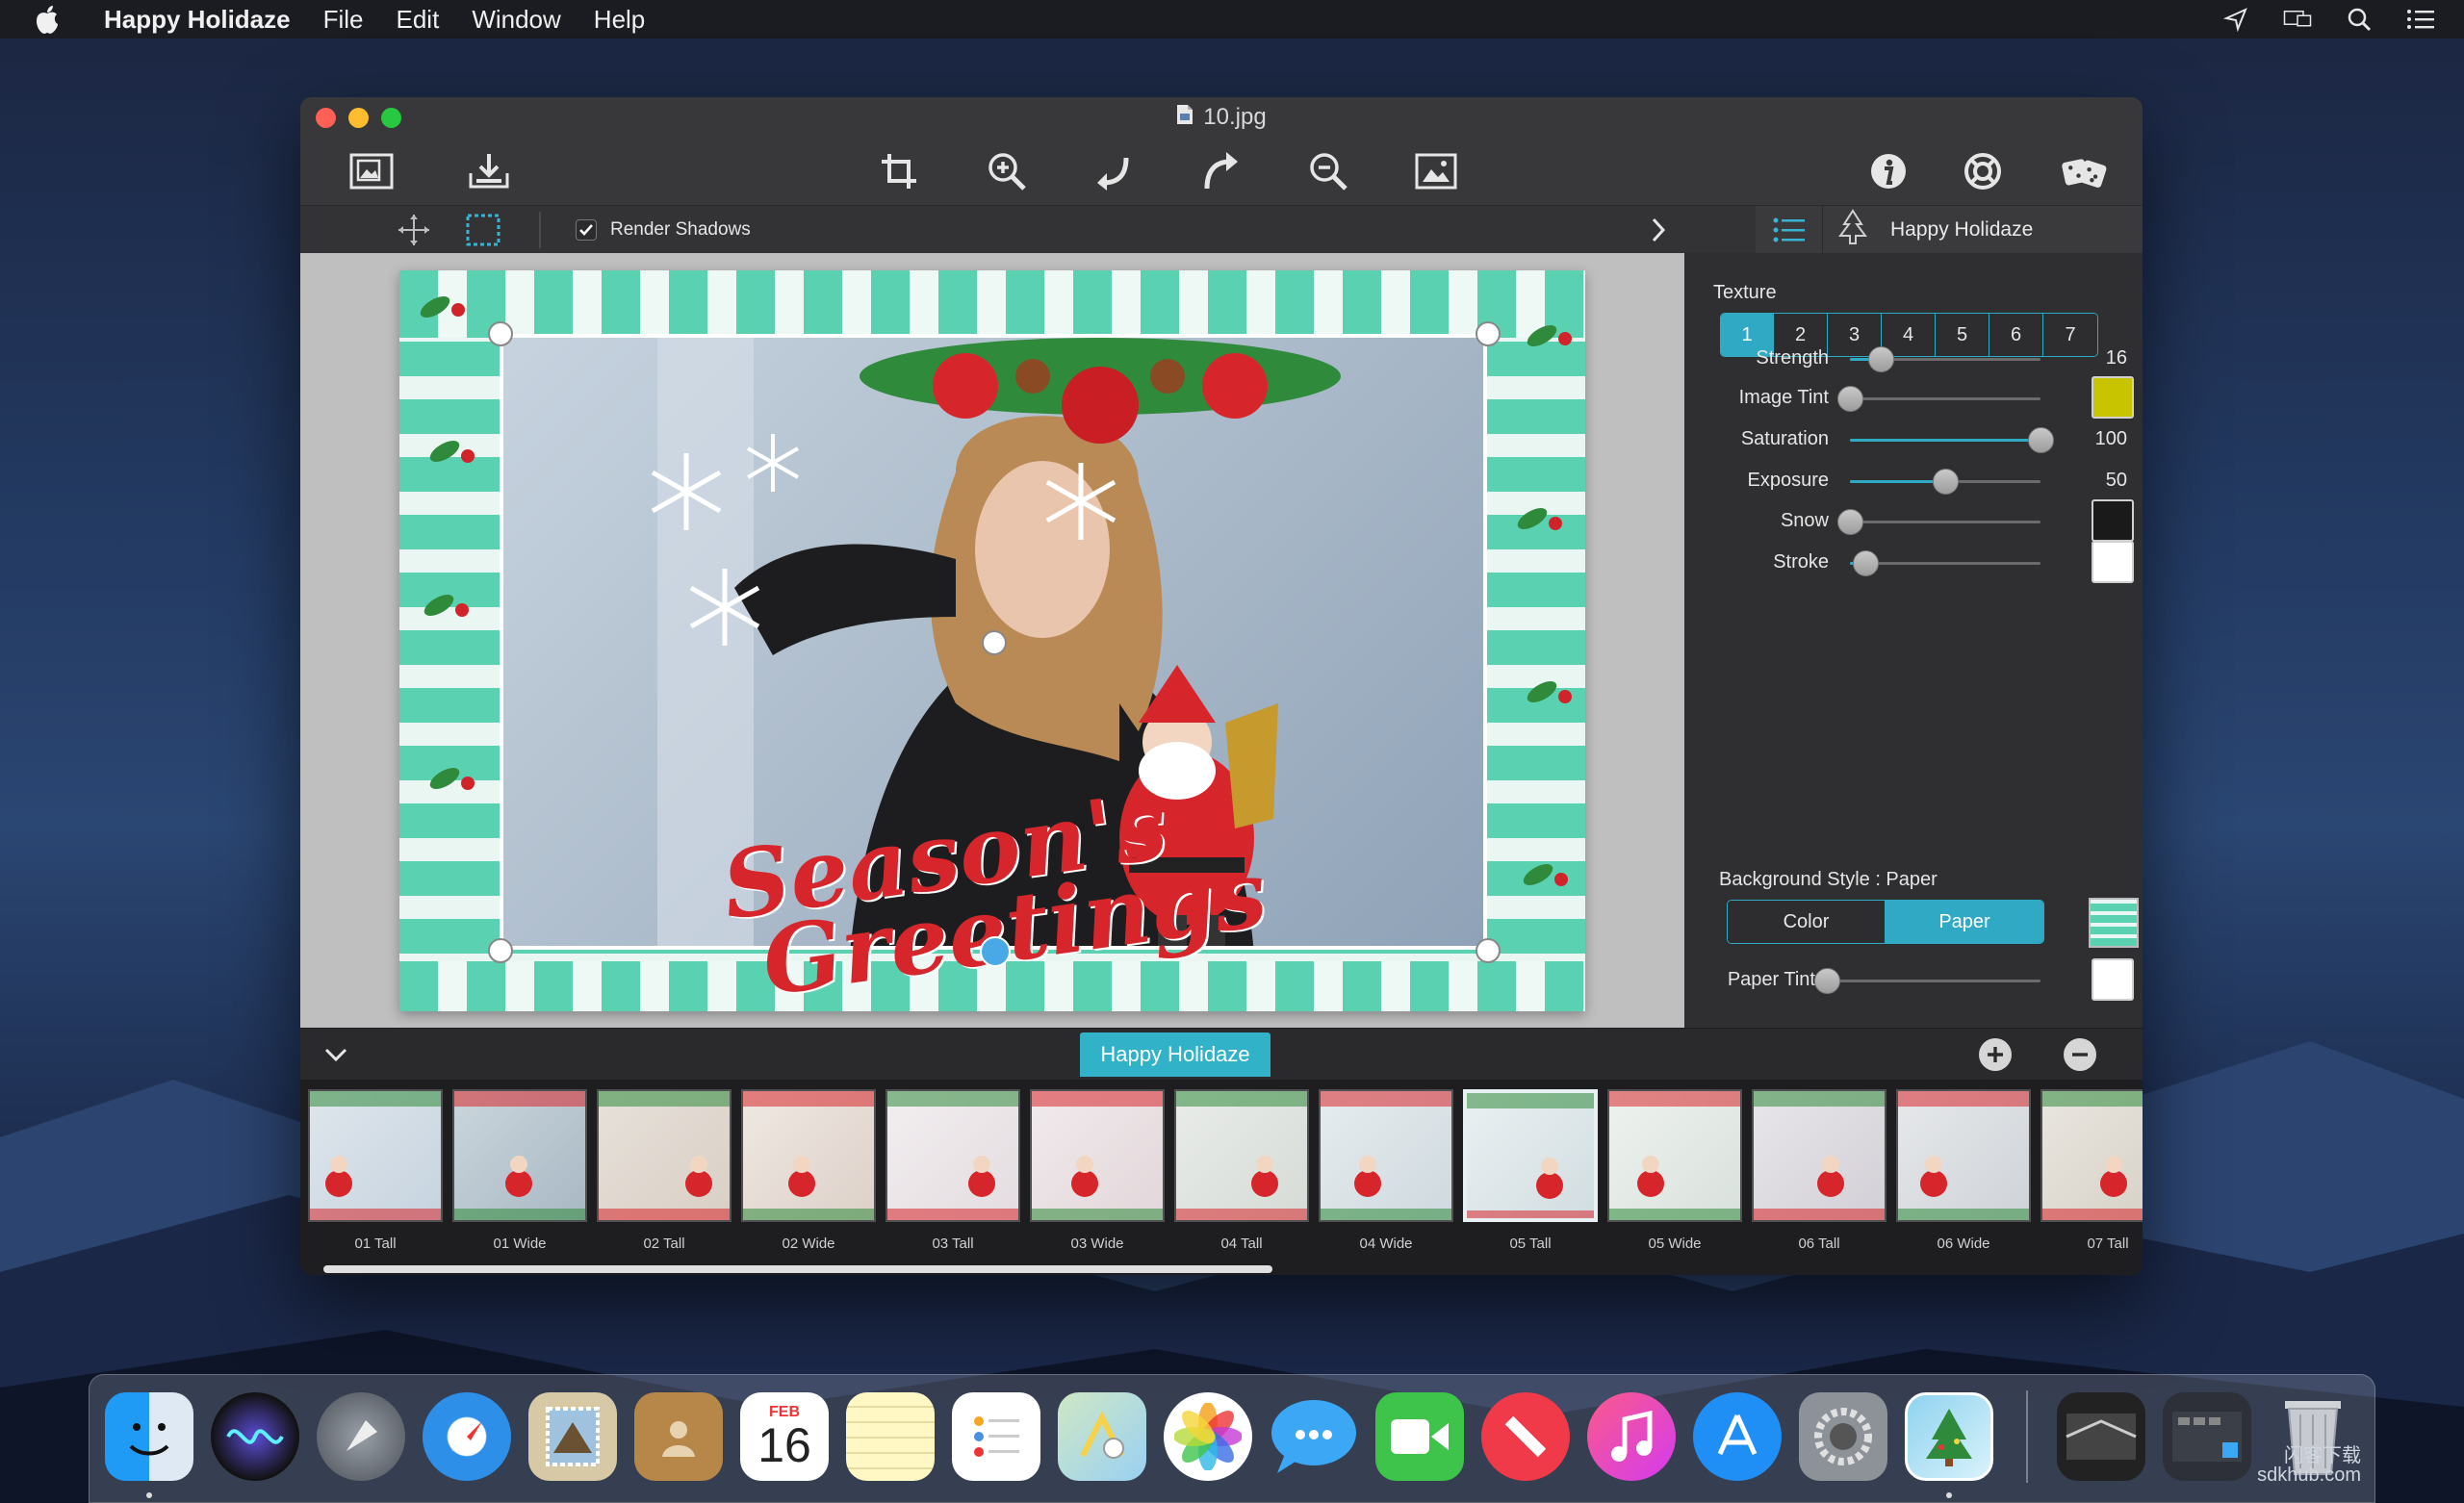 The image size is (2464, 1503). I want to click on strength-slider, so click(1945, 359).